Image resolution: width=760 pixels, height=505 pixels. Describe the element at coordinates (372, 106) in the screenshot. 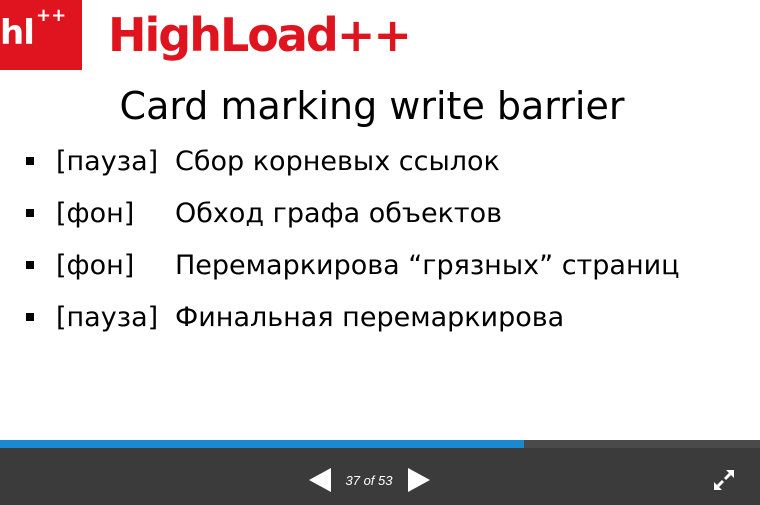

I see `slide-title: Card marking write barrier` at that location.